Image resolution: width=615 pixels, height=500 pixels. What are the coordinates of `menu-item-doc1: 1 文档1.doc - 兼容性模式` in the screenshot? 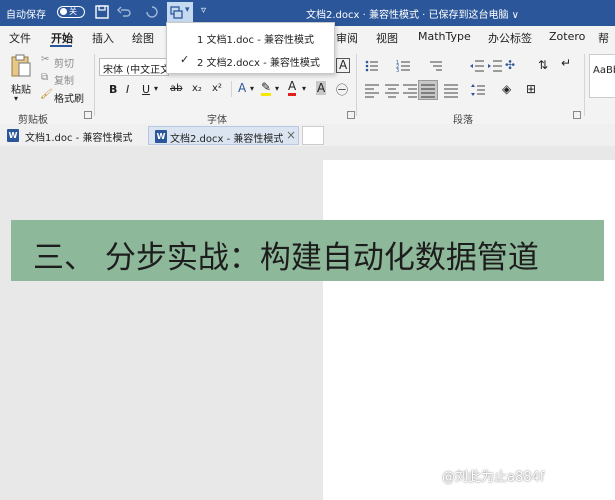 It's located at (250, 37).